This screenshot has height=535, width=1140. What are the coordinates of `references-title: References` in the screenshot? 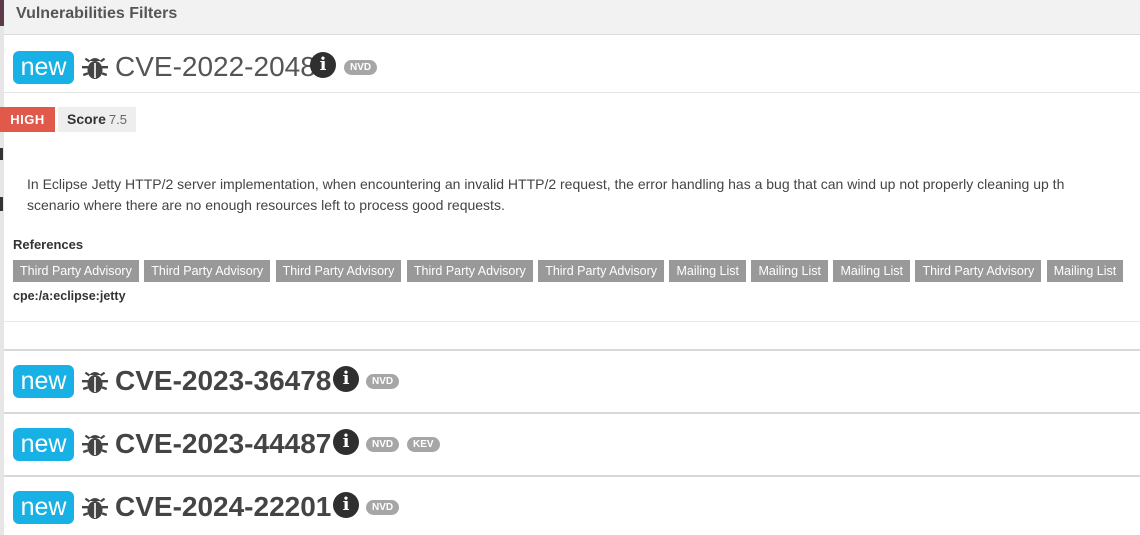 It's located at (48, 244).